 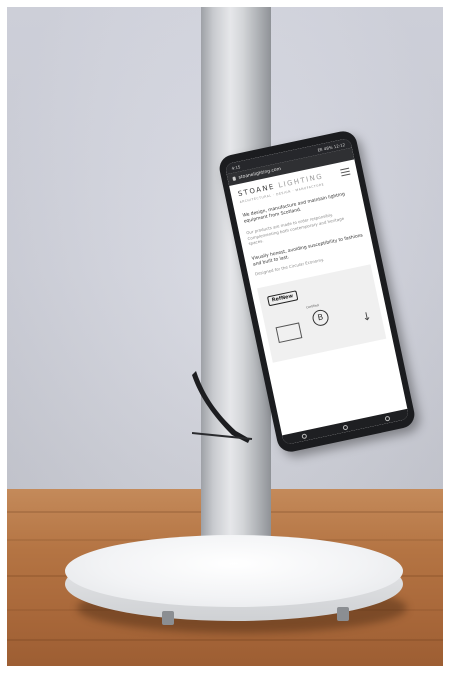 I want to click on phone-holder-clip, so click(x=222, y=407).